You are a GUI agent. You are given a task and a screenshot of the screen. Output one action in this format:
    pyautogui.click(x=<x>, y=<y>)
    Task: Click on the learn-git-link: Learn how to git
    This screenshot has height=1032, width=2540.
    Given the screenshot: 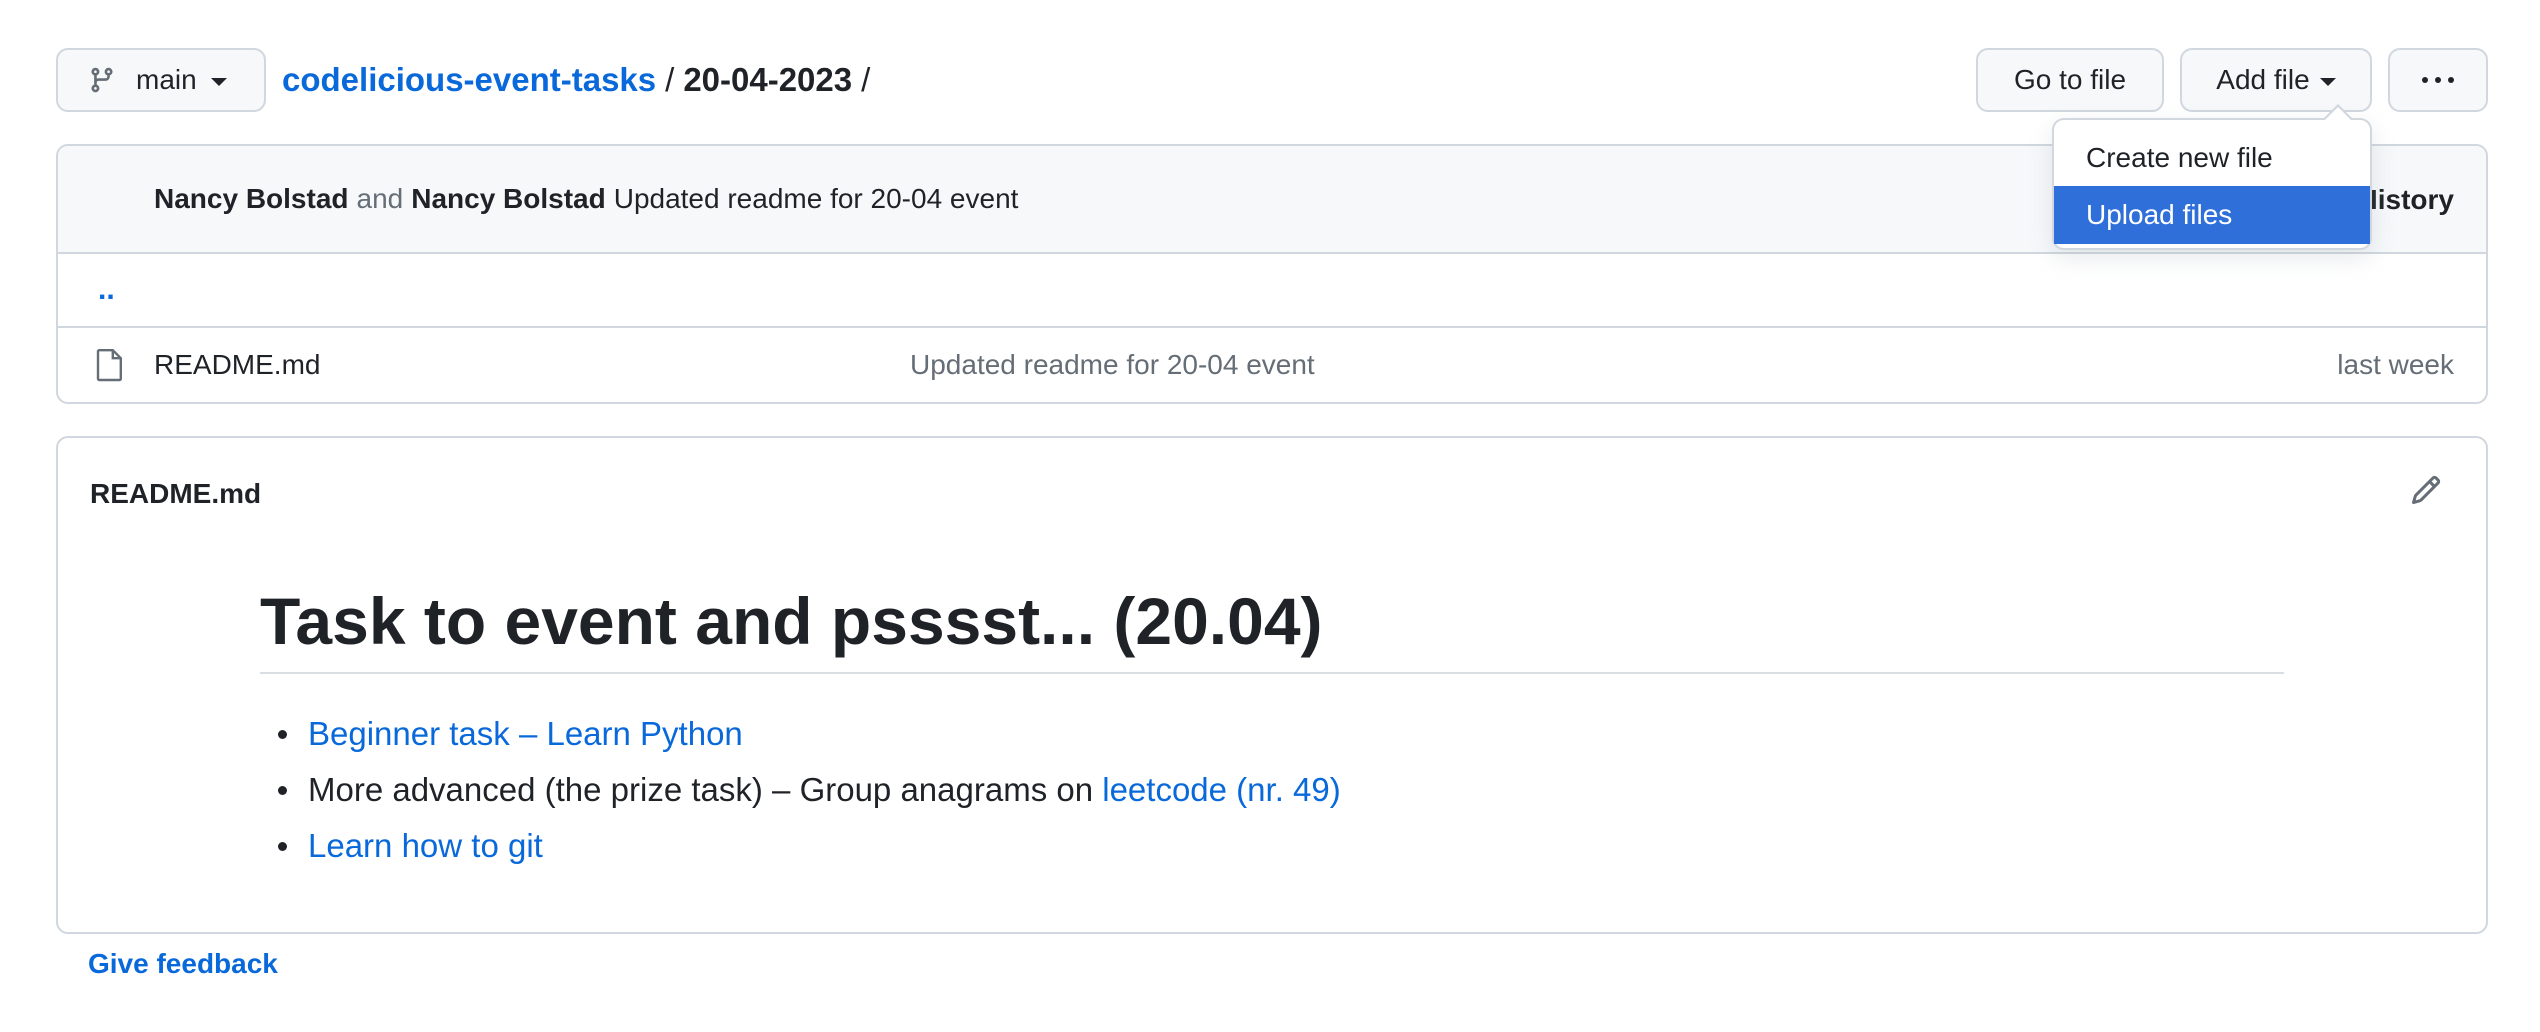 What is the action you would take?
    pyautogui.click(x=425, y=845)
    